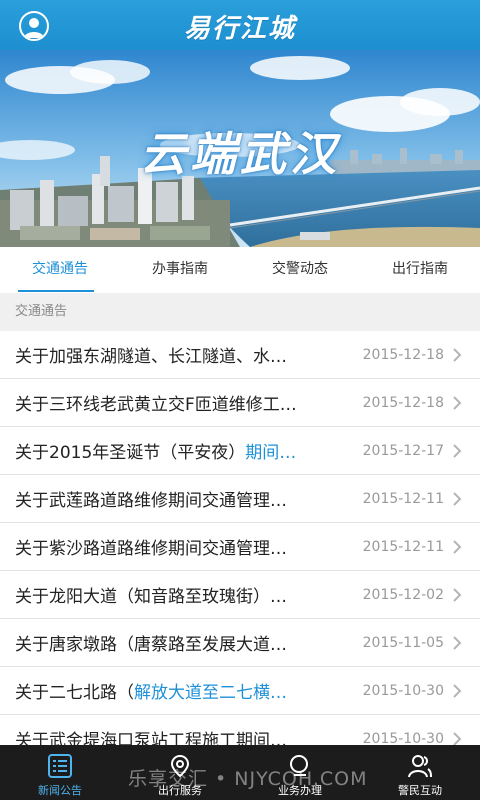 Image resolution: width=480 pixels, height=800 pixels. What do you see at coordinates (60, 270) in the screenshot?
I see `tab-traffic-notice: 交通通告` at bounding box center [60, 270].